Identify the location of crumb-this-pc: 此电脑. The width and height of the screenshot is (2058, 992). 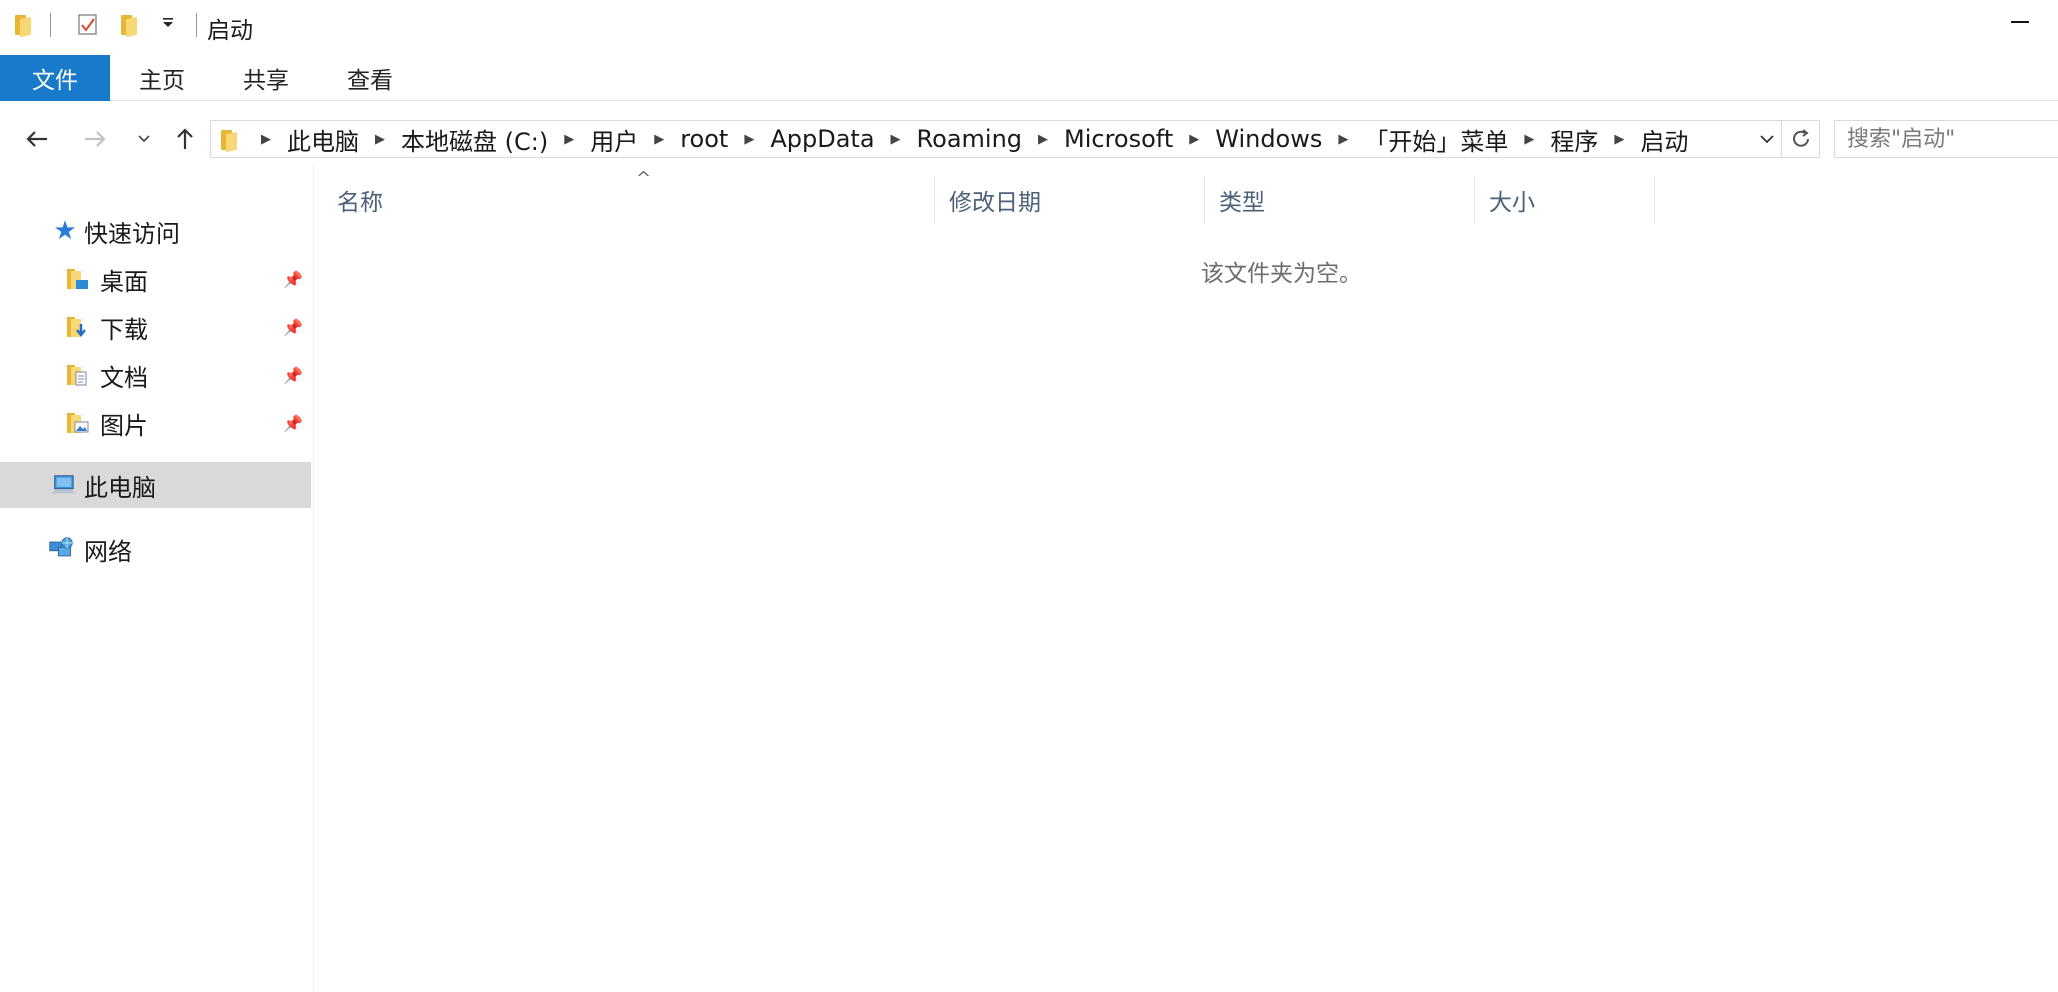
(323, 139).